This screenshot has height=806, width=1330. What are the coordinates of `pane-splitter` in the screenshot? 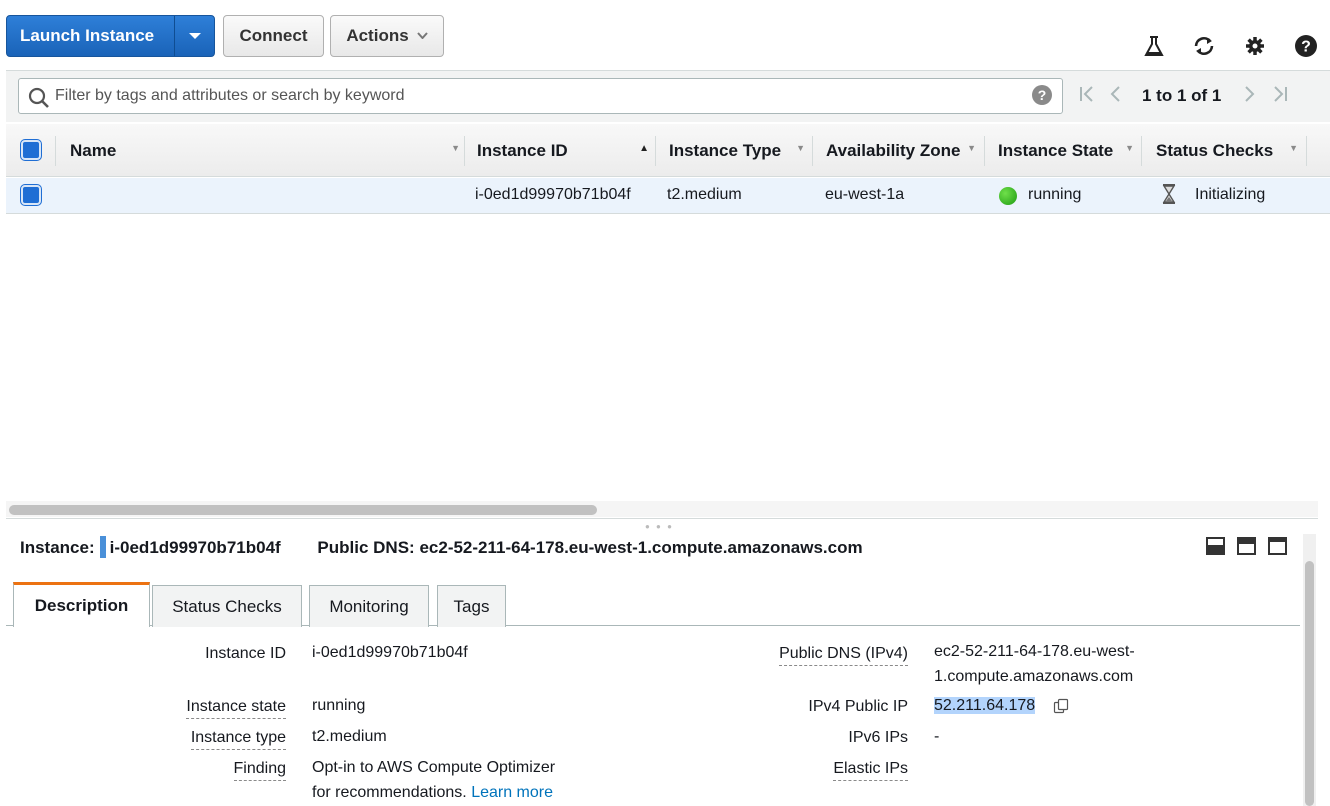 It's located at (662, 519).